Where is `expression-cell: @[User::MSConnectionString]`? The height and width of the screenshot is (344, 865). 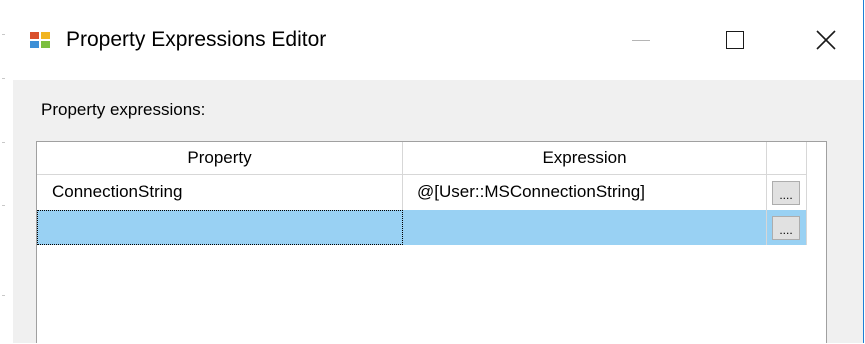
expression-cell: @[User::MSConnectionString] is located at coordinates (585, 192).